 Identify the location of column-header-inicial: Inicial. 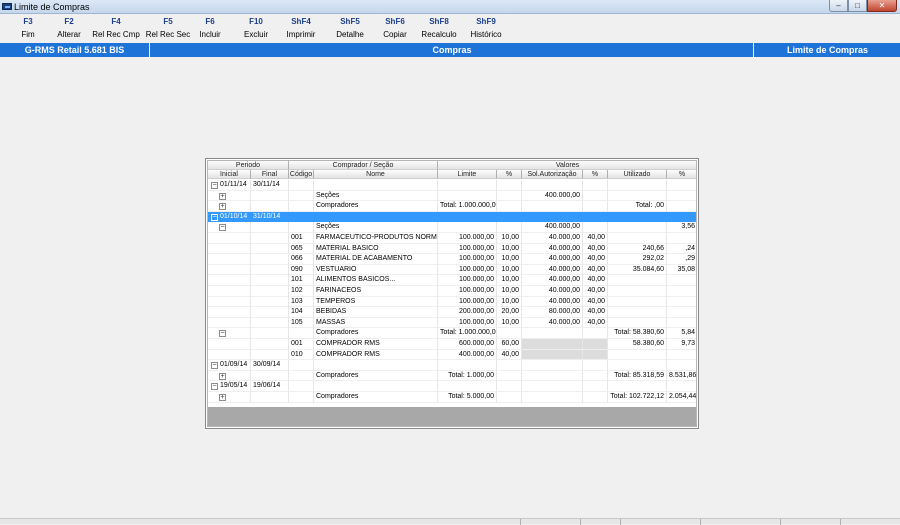
(229, 174).